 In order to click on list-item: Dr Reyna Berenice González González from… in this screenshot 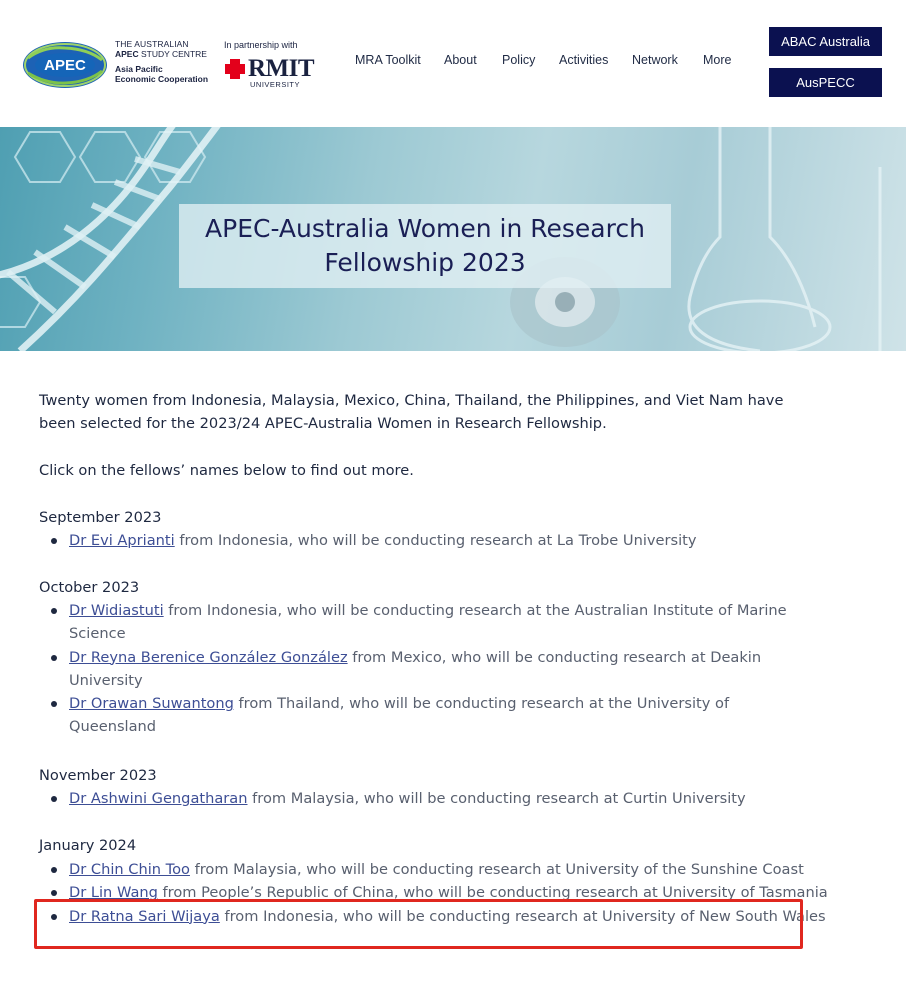, I will do `click(419, 669)`.